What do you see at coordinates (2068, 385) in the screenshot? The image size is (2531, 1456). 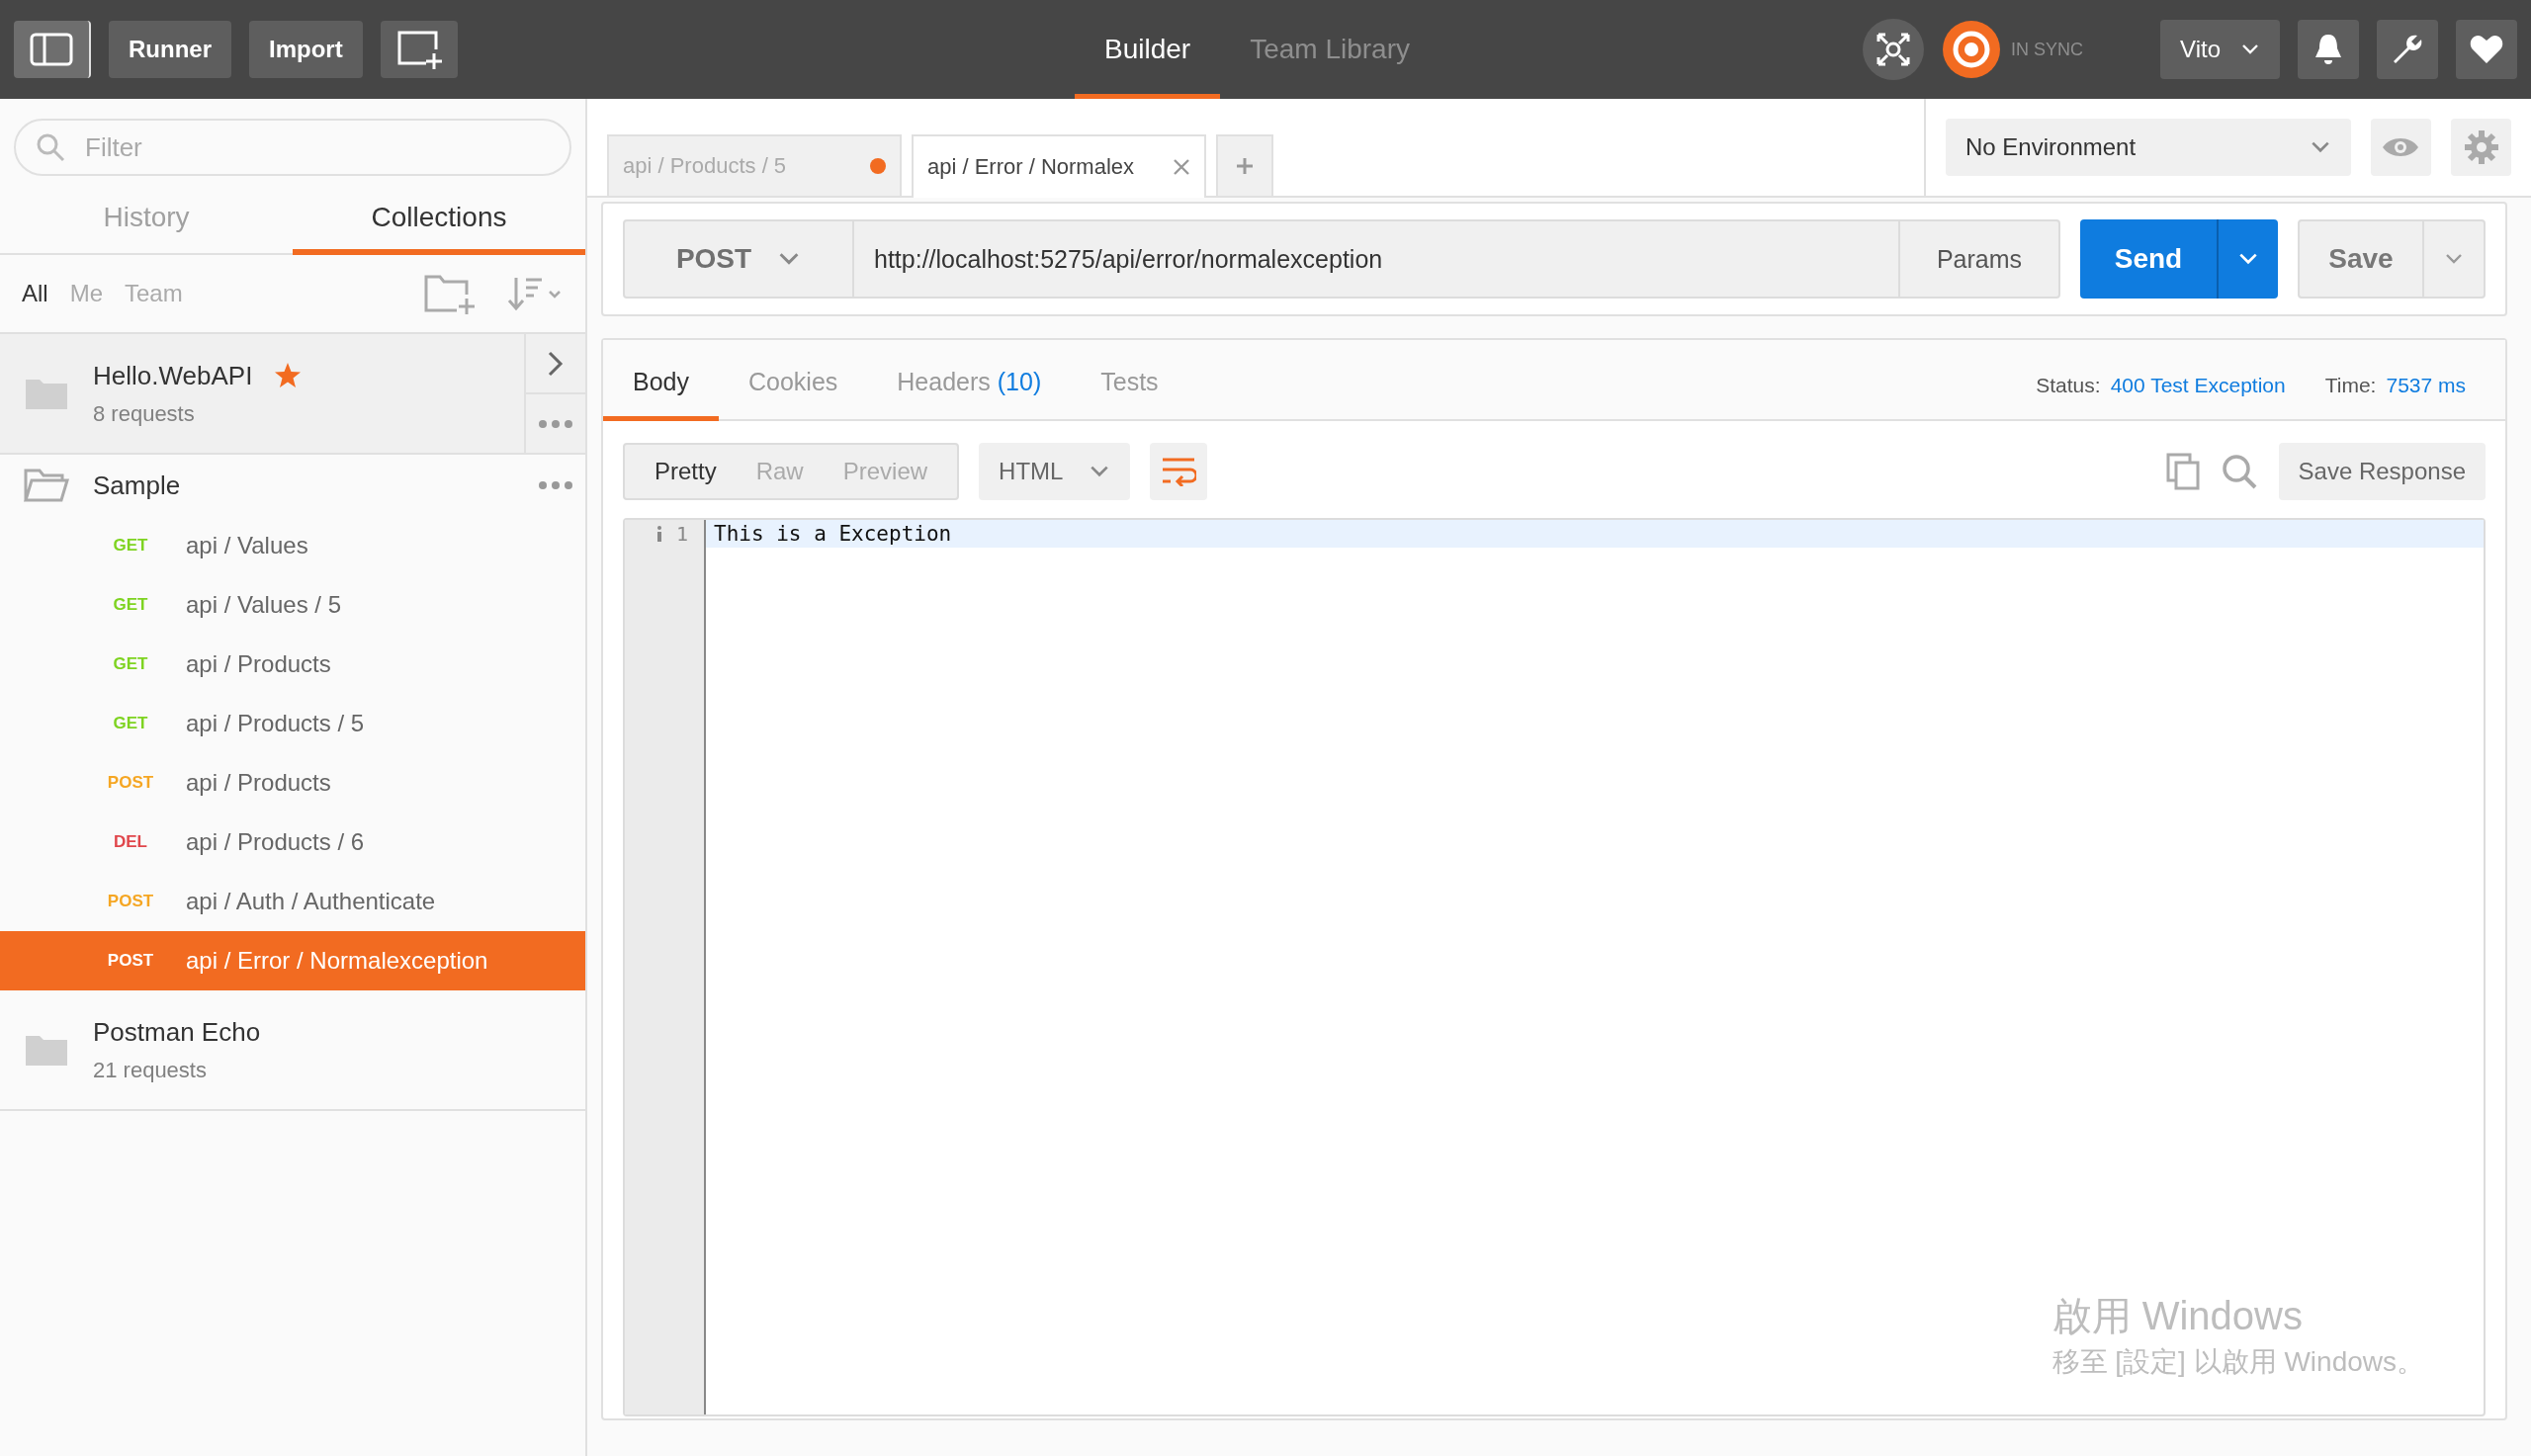 I see `status-label: Status:` at bounding box center [2068, 385].